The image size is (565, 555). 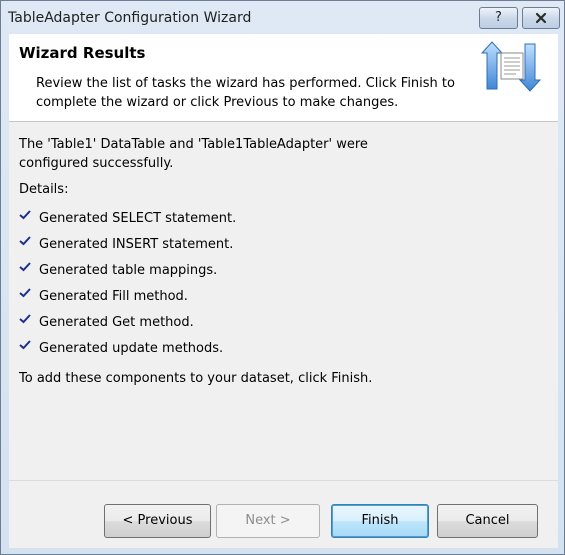 I want to click on task-label: Generated Fill method., so click(x=113, y=296).